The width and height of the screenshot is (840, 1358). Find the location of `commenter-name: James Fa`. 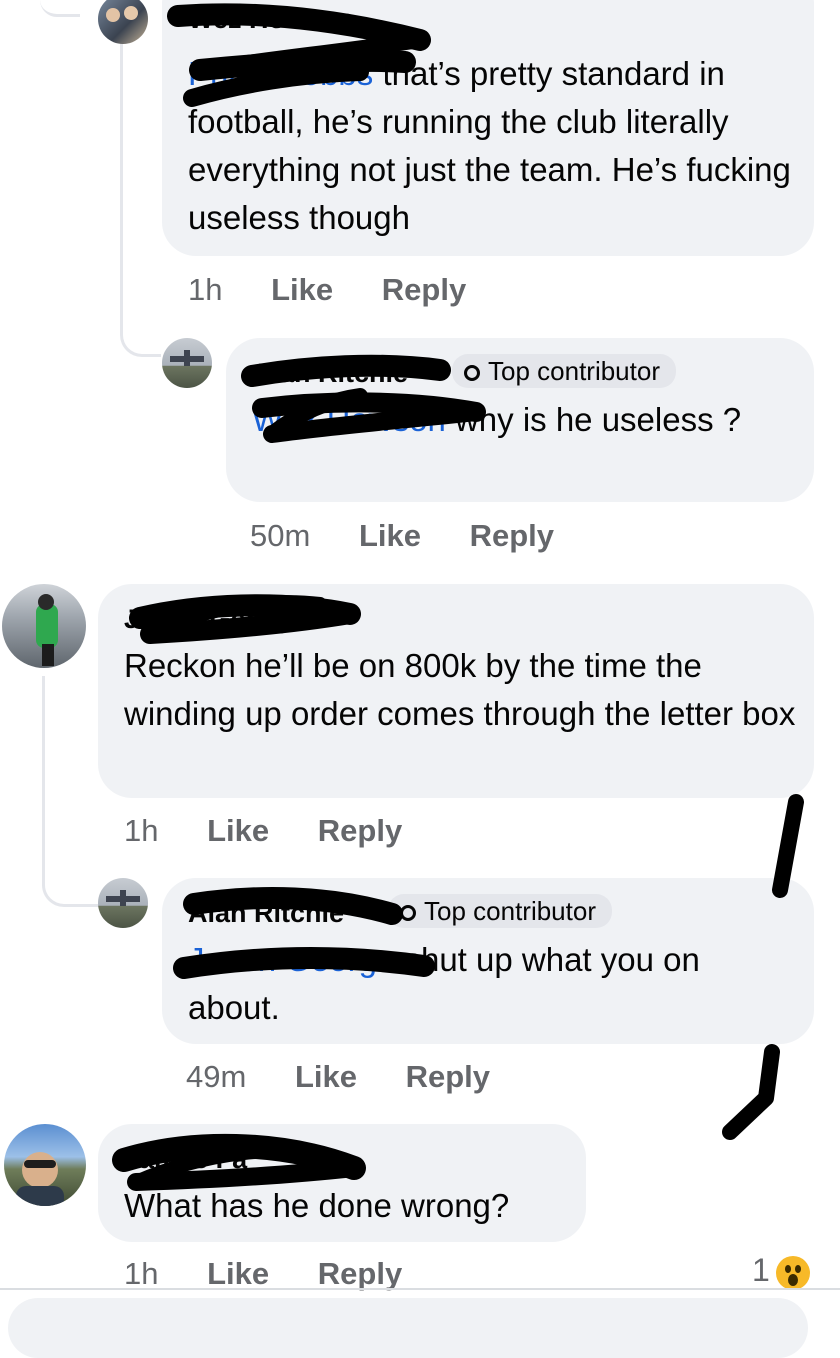

commenter-name: James Fa is located at coordinates (185, 1159).